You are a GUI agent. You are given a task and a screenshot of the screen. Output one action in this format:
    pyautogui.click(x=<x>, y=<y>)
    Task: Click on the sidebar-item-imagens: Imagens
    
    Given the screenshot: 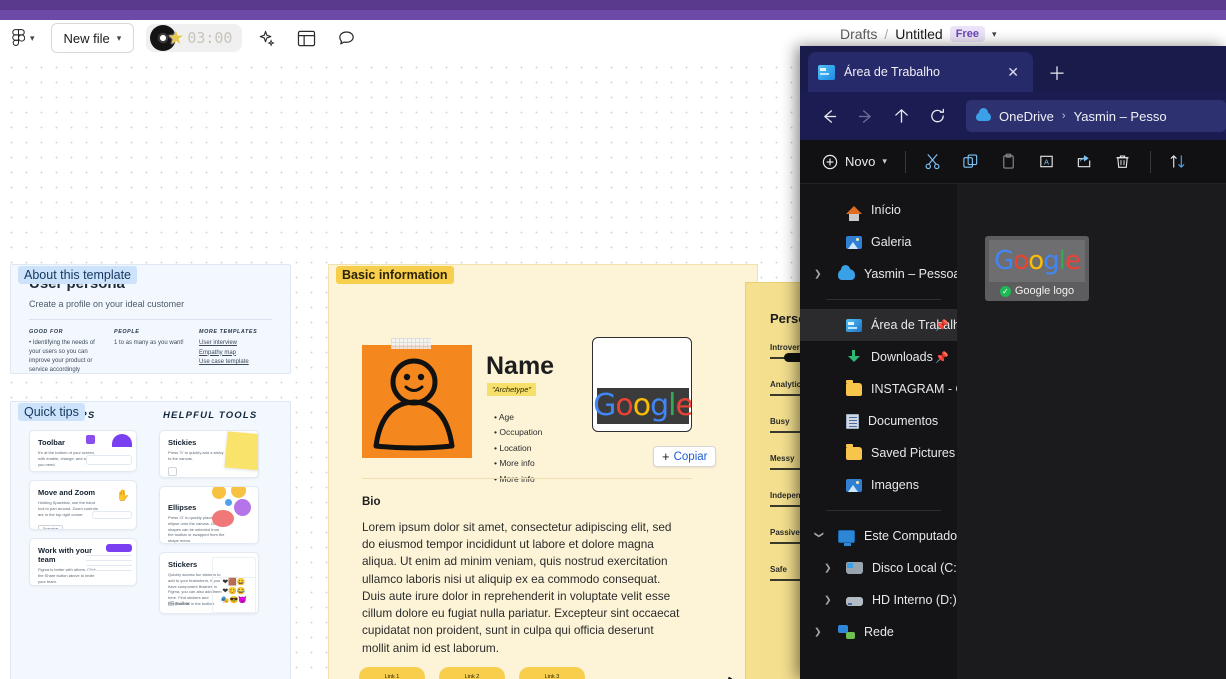 What is the action you would take?
    pyautogui.click(x=878, y=485)
    